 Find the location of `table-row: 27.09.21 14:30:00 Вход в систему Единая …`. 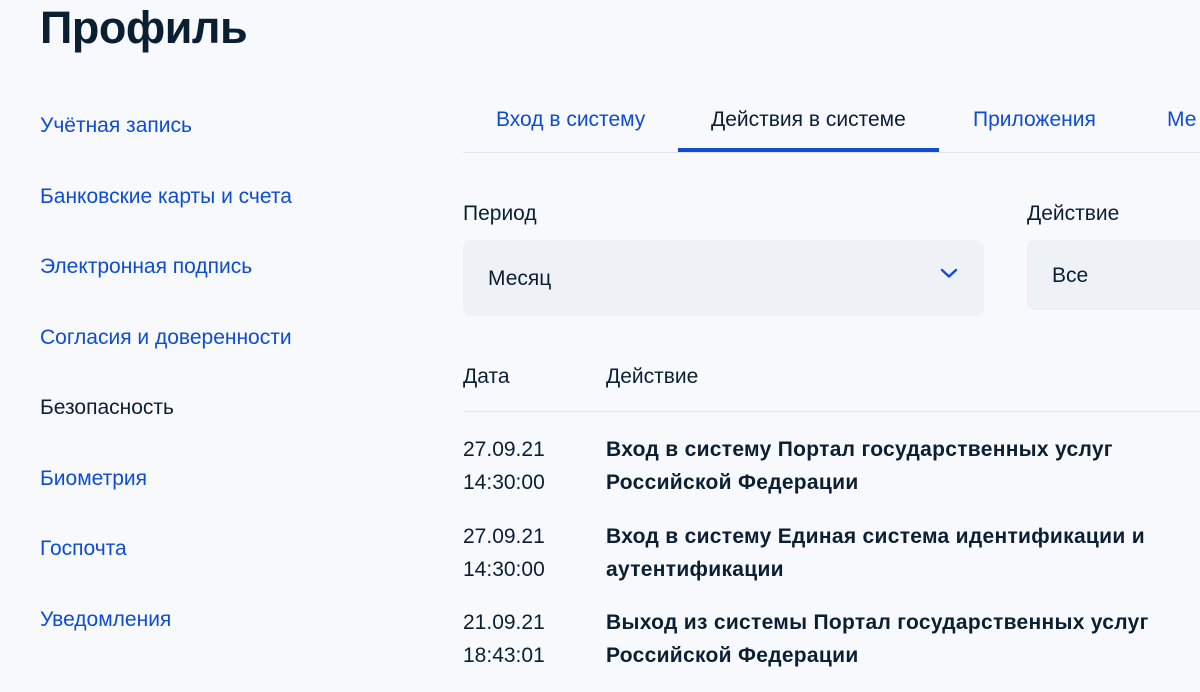

table-row: 27.09.21 14:30:00 Вход в систему Единая … is located at coordinates (831, 563).